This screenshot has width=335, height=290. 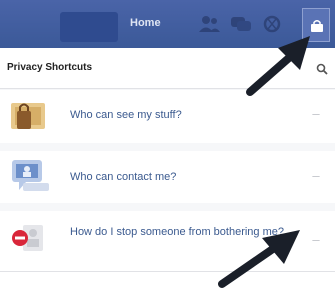 What do you see at coordinates (259, 259) in the screenshot?
I see `annotation-arrow-bothering` at bounding box center [259, 259].